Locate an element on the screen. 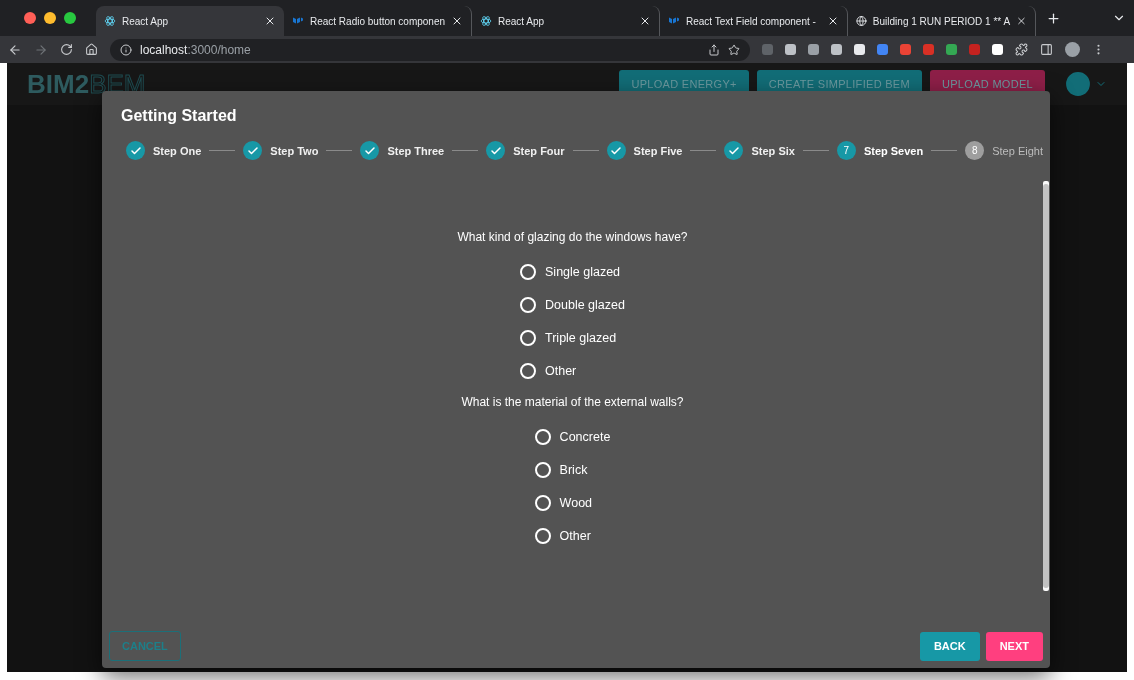  reload-icon is located at coordinates (66, 49).